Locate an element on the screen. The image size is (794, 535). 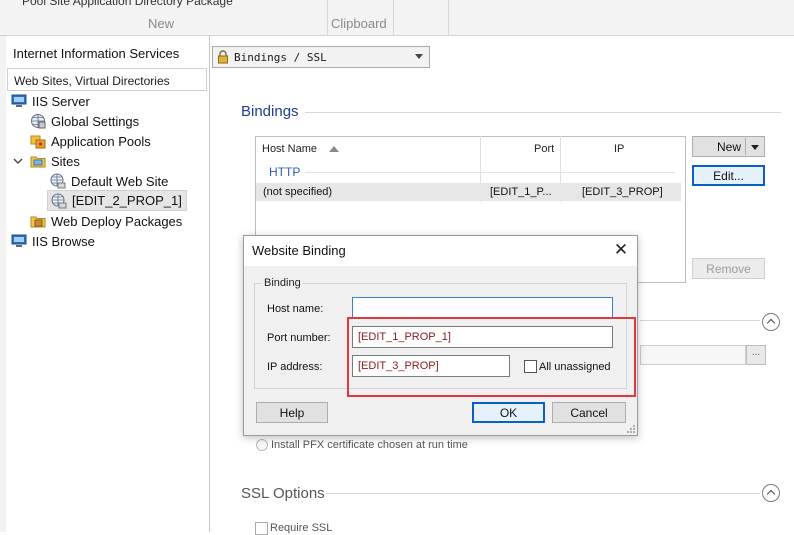
tree-label: Web Deploy Packages is located at coordinates (117, 221).